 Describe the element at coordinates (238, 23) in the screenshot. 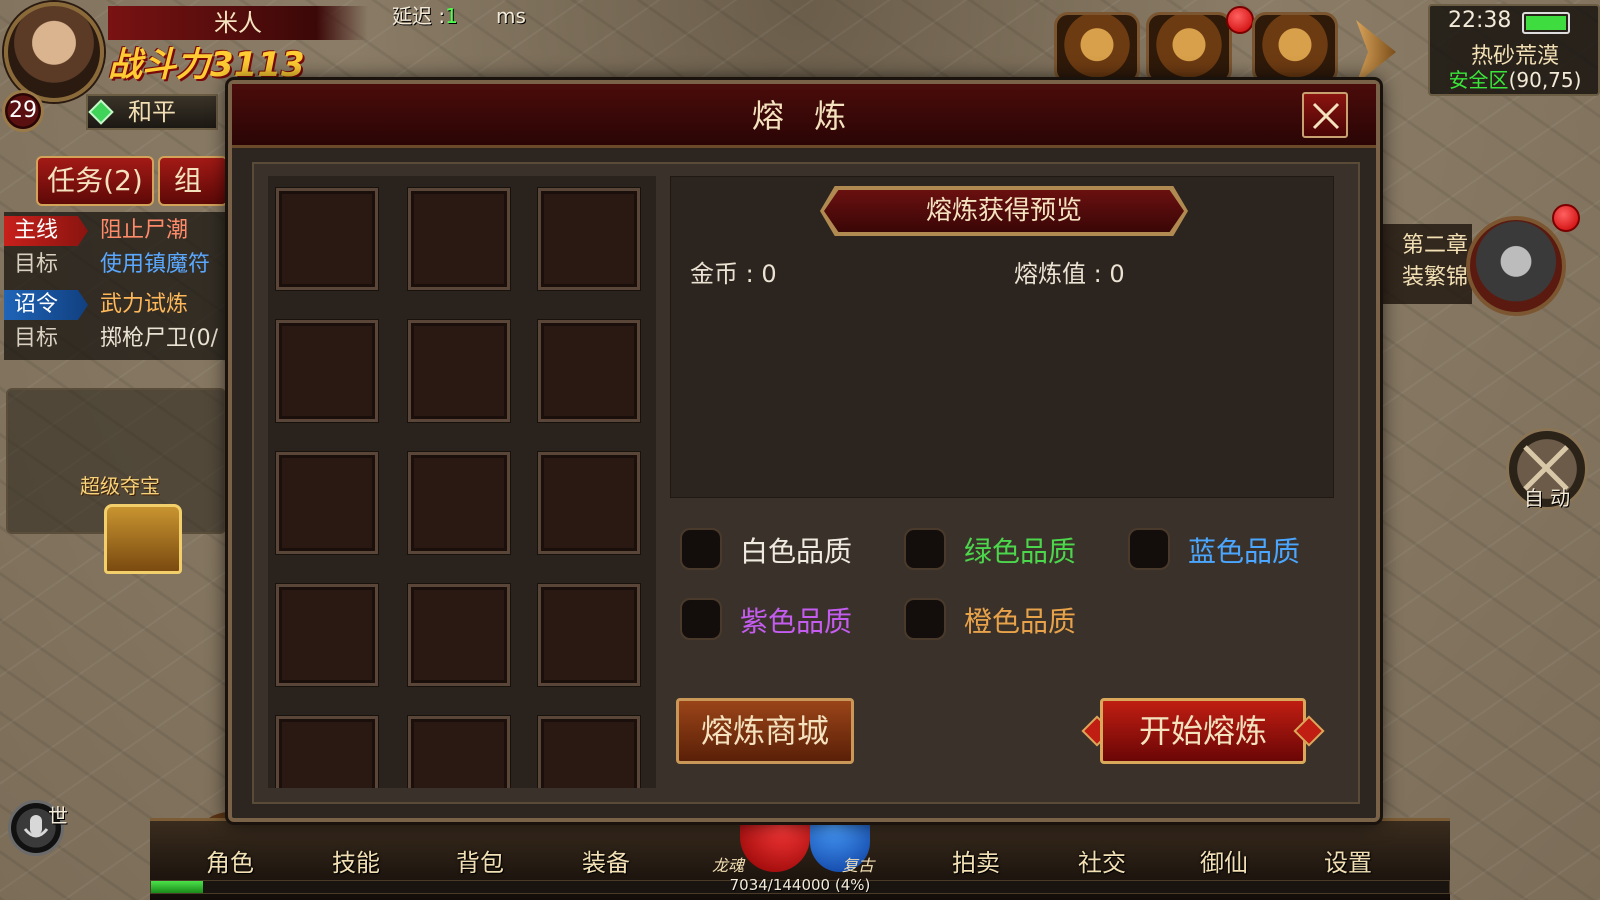

I see `player-name: 米人` at that location.